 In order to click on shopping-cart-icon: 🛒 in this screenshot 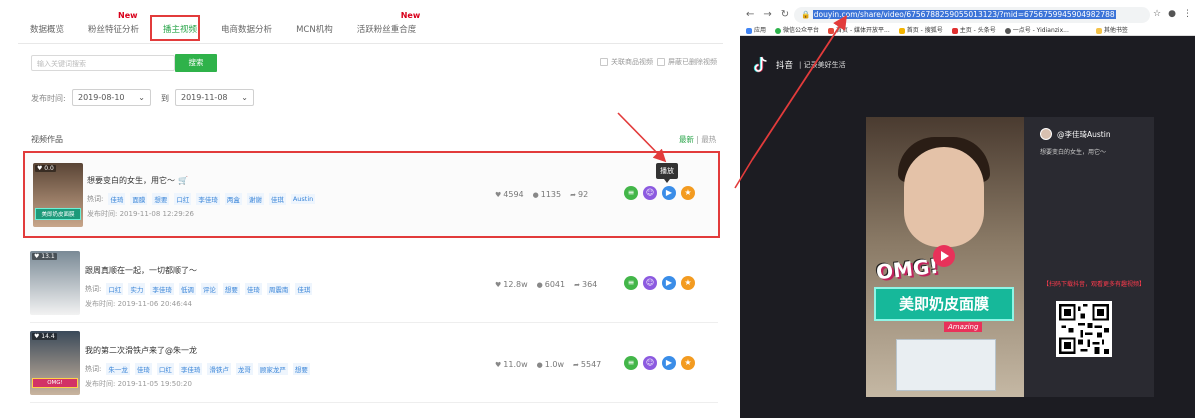, I will do `click(183, 180)`.